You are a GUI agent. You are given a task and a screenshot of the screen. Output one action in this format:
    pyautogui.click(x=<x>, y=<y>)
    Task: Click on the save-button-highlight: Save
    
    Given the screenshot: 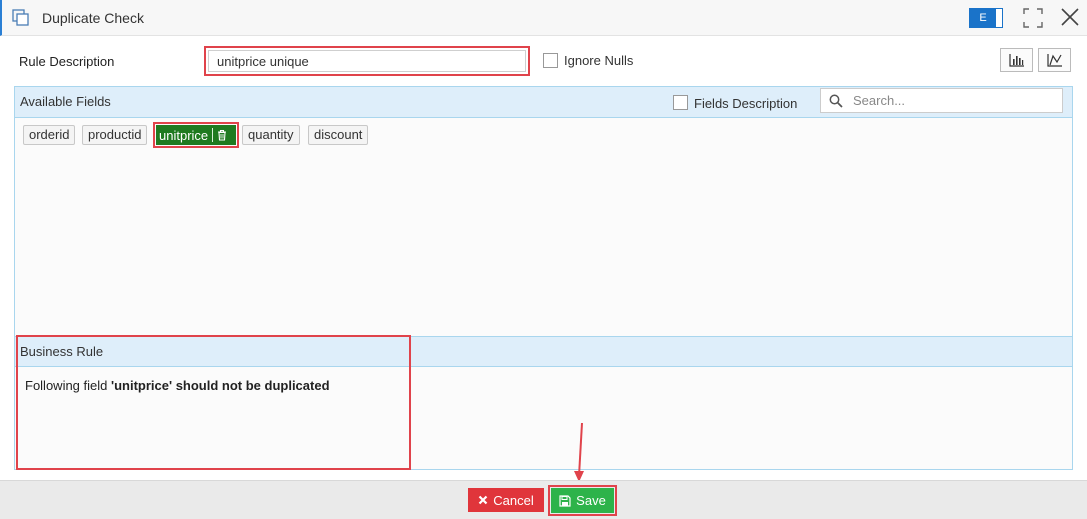 What is the action you would take?
    pyautogui.click(x=582, y=500)
    